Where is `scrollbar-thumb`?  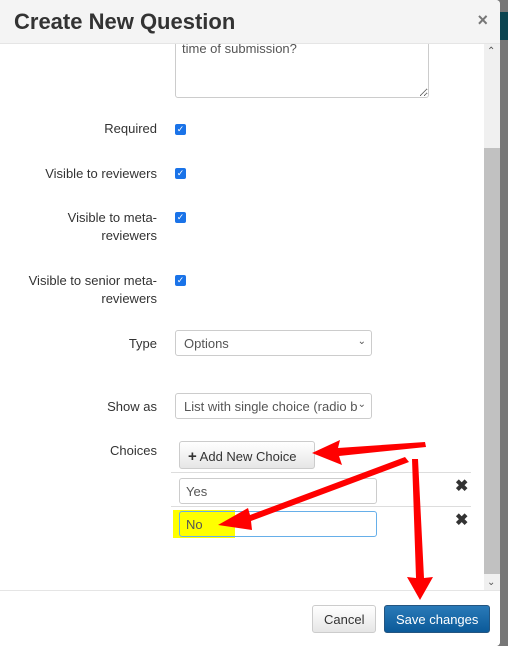
scrollbar-thumb is located at coordinates (492, 361).